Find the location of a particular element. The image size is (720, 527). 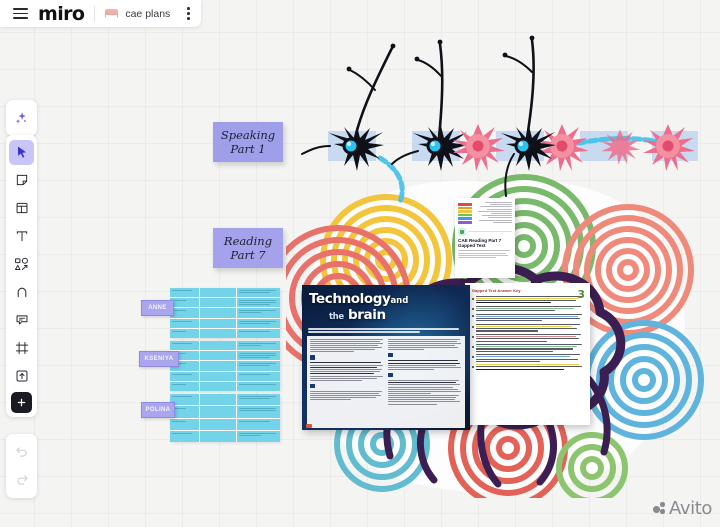

frame-tool is located at coordinates (21, 348).